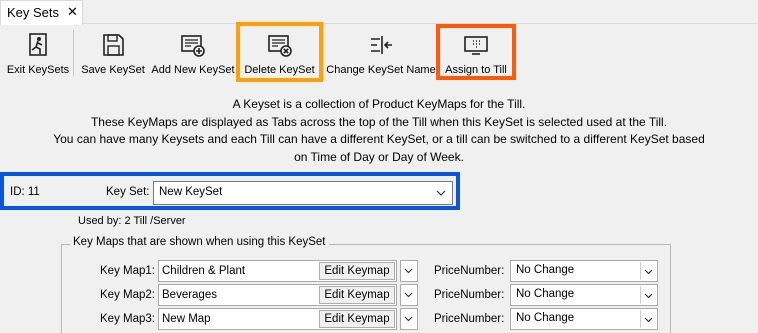 This screenshot has width=758, height=333. I want to click on save-keyset-button: Save KeySet, so click(113, 53).